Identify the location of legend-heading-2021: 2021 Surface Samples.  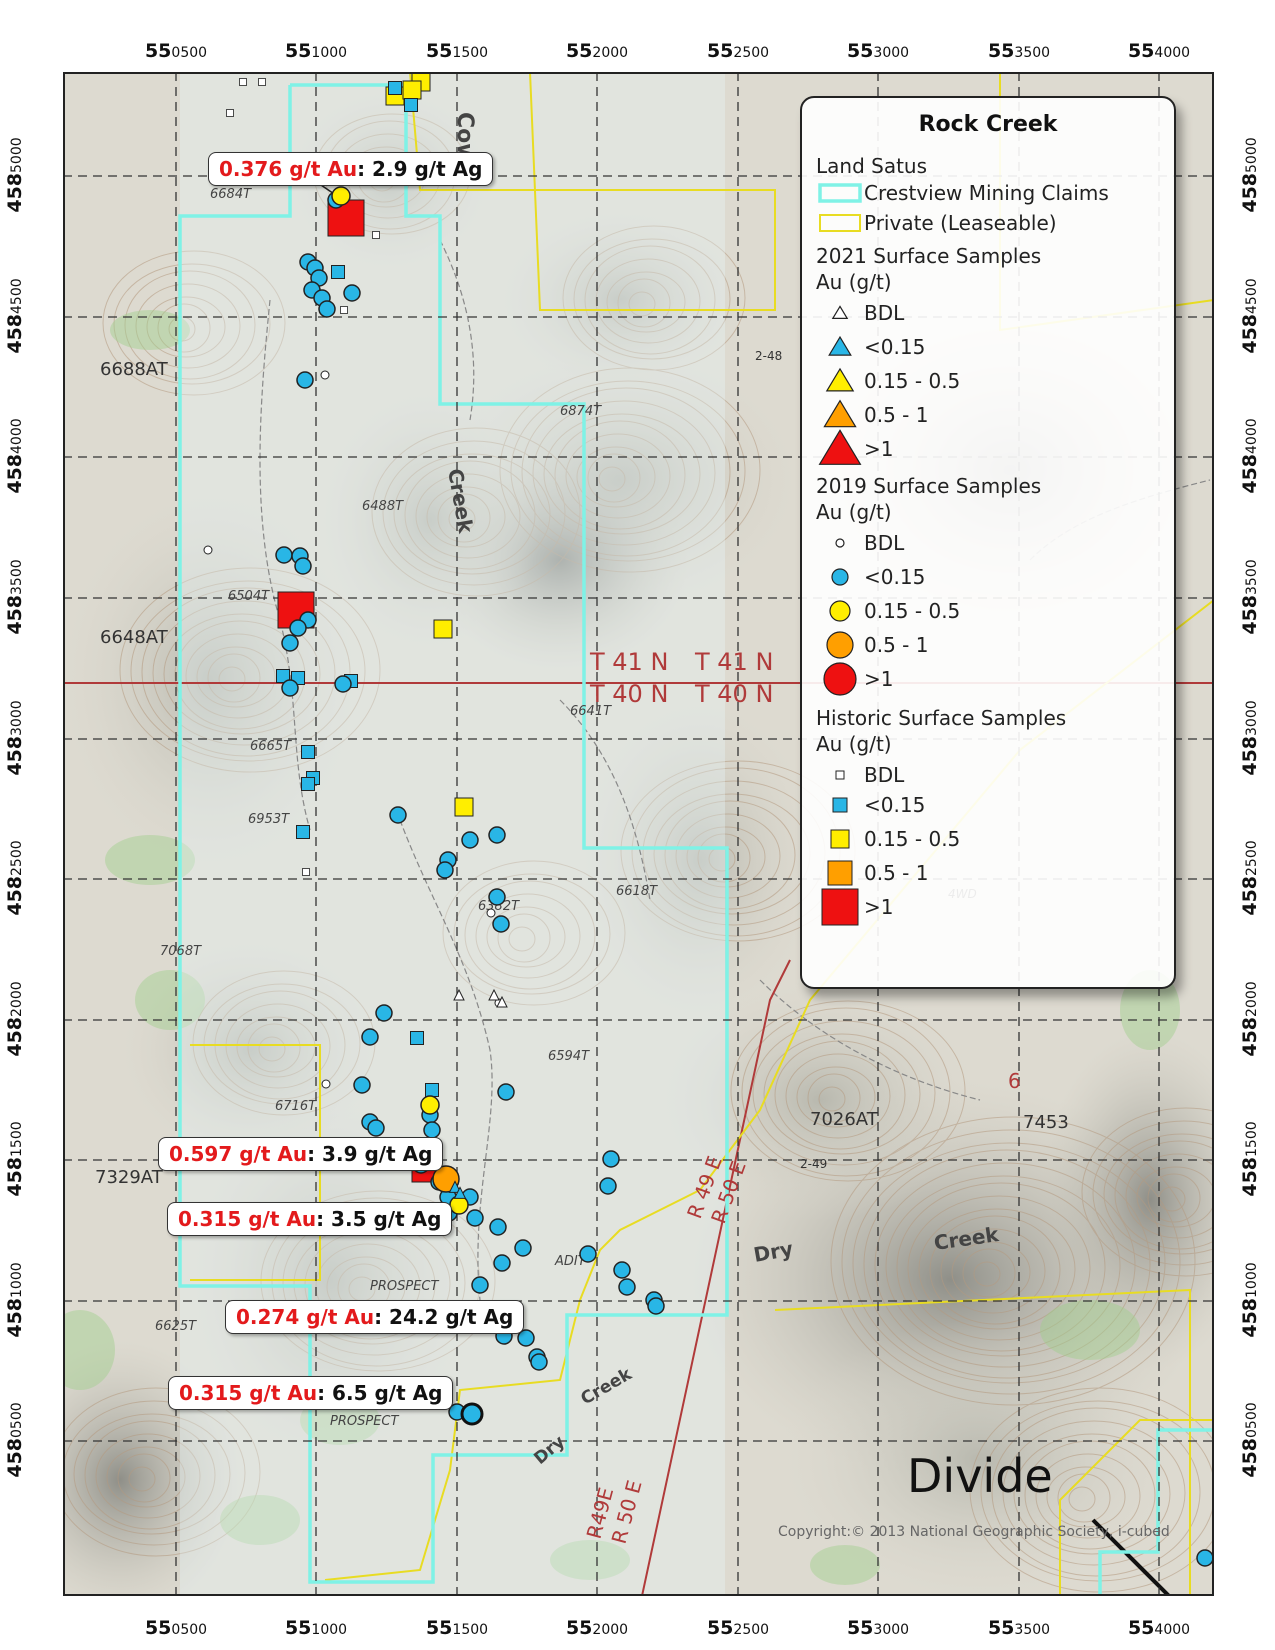
(929, 256).